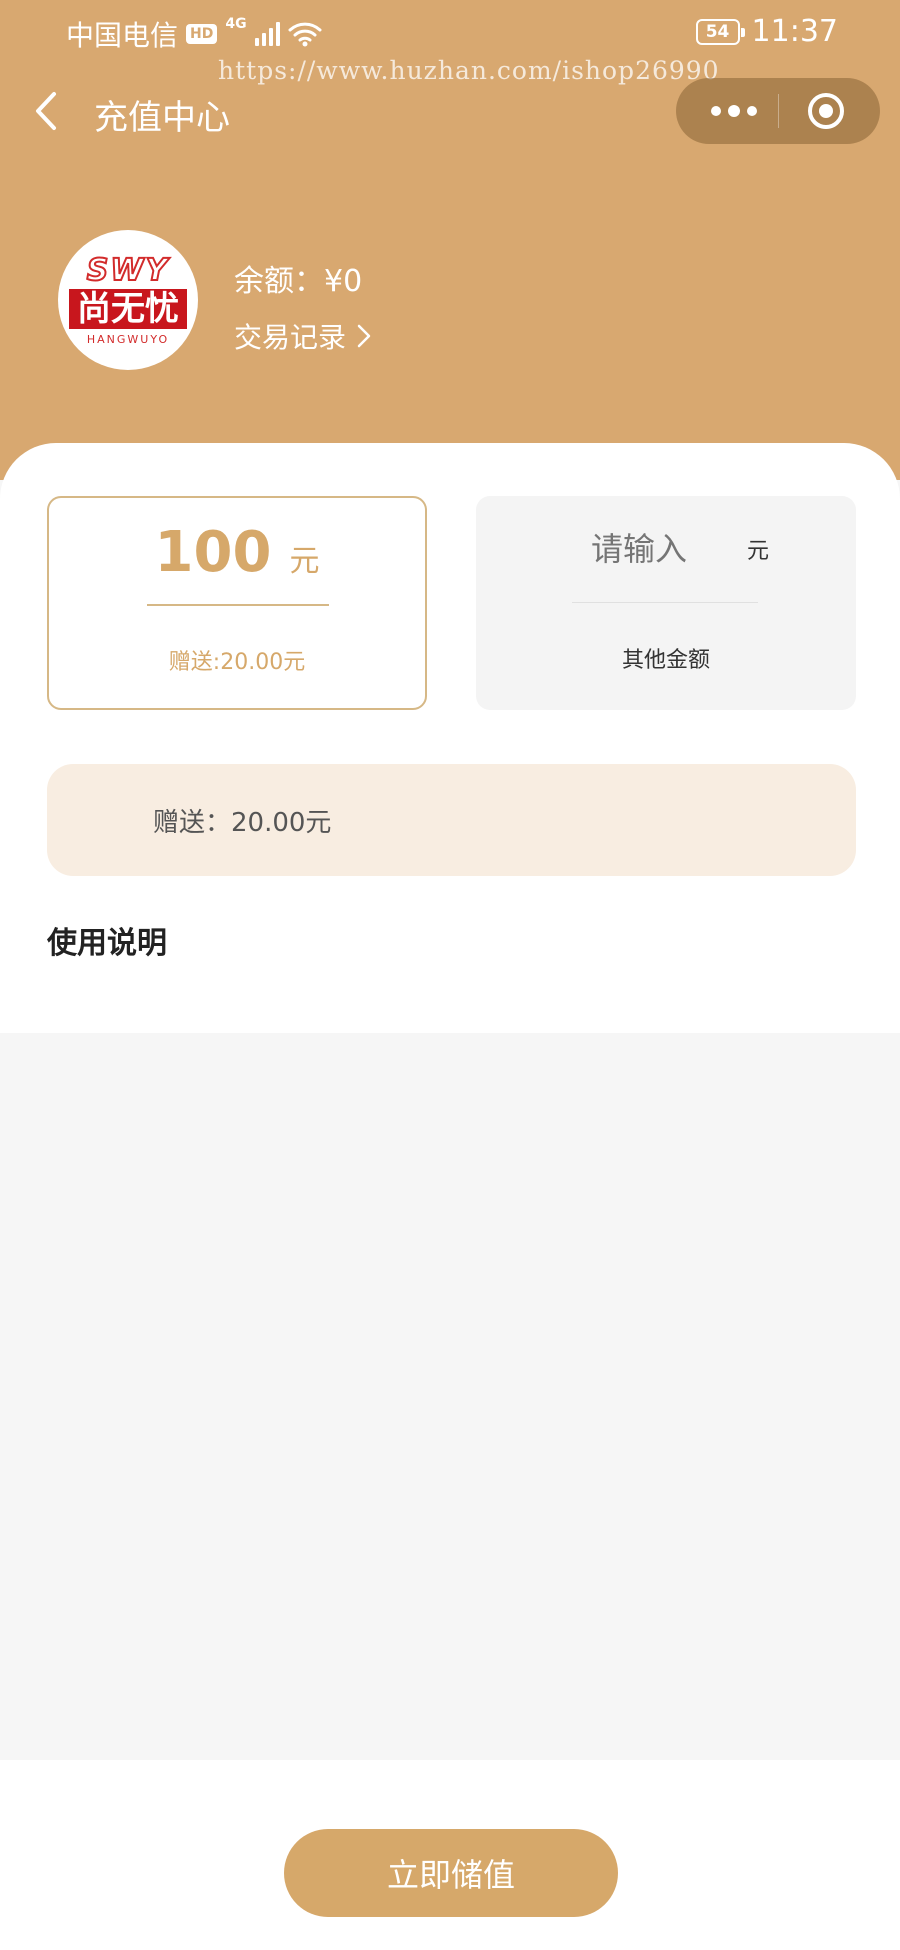 This screenshot has height=1950, width=900. Describe the element at coordinates (237, 662) in the screenshot. I see `amount-bonus: 赠送:20.00元` at that location.